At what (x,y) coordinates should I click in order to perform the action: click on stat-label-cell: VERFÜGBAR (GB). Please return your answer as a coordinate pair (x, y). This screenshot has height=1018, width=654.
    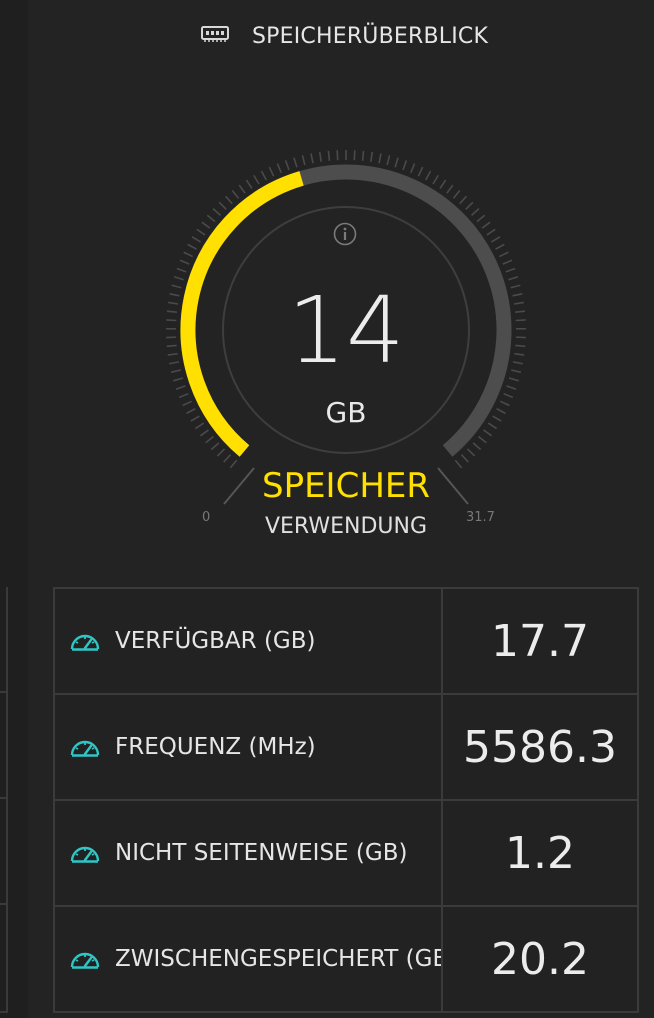
    Looking at the image, I should click on (249, 641).